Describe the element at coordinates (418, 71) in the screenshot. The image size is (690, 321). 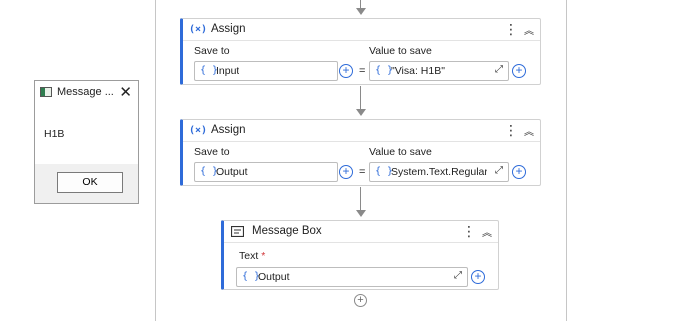
I see `value-to-save-value: "Visa: H1B"` at that location.